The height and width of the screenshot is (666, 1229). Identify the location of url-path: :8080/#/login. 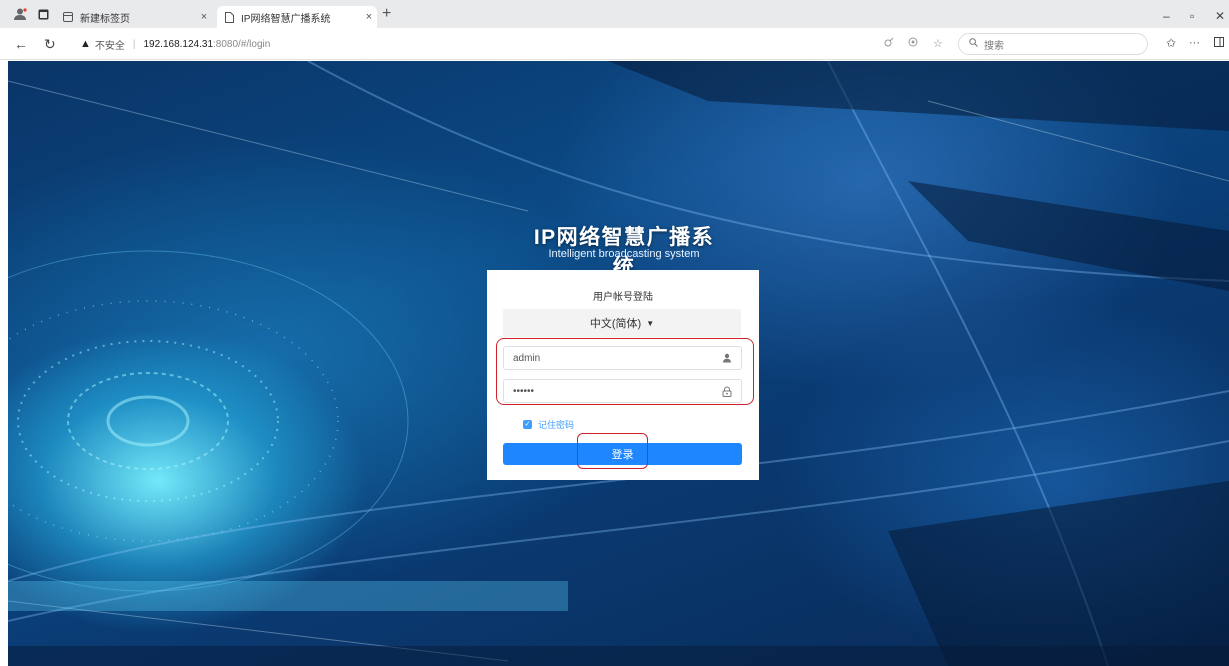
(242, 44).